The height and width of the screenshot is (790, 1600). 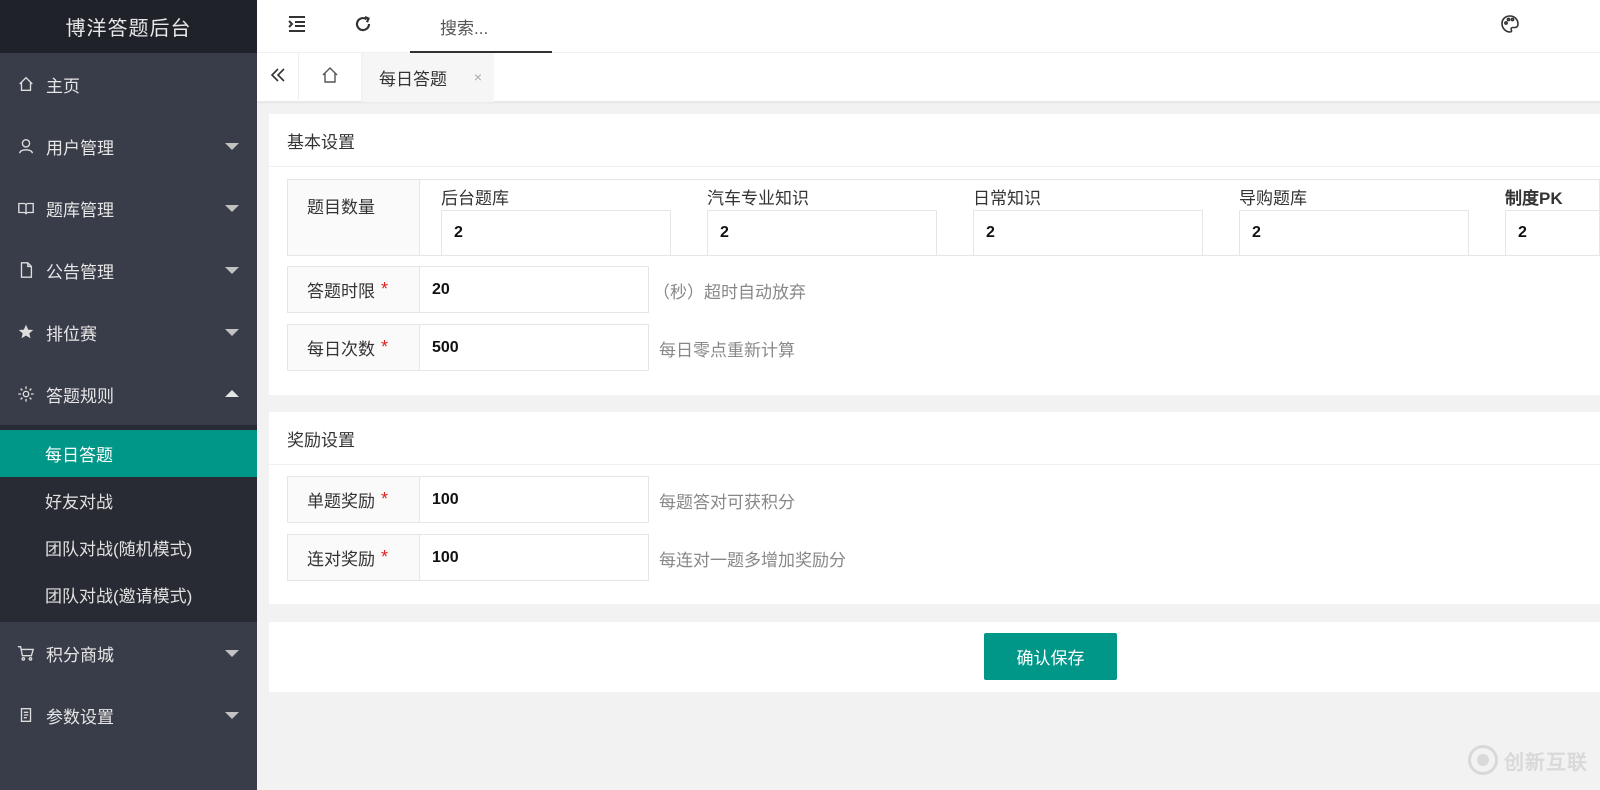 I want to click on time-limit-row: 答题时限* 20, so click(x=467, y=289).